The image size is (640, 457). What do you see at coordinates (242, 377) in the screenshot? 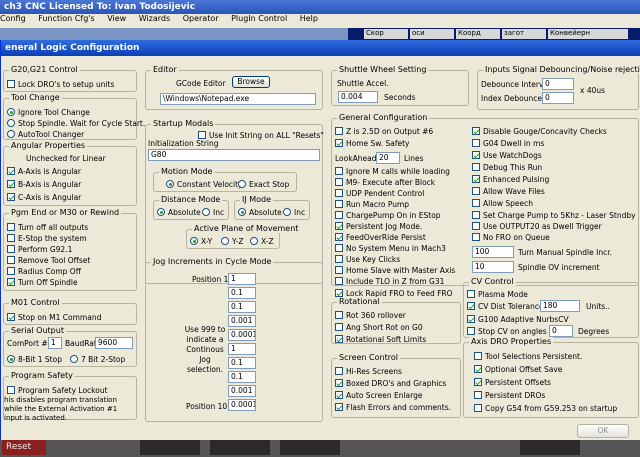
I see `jog-input-8: 0.1` at bounding box center [242, 377].